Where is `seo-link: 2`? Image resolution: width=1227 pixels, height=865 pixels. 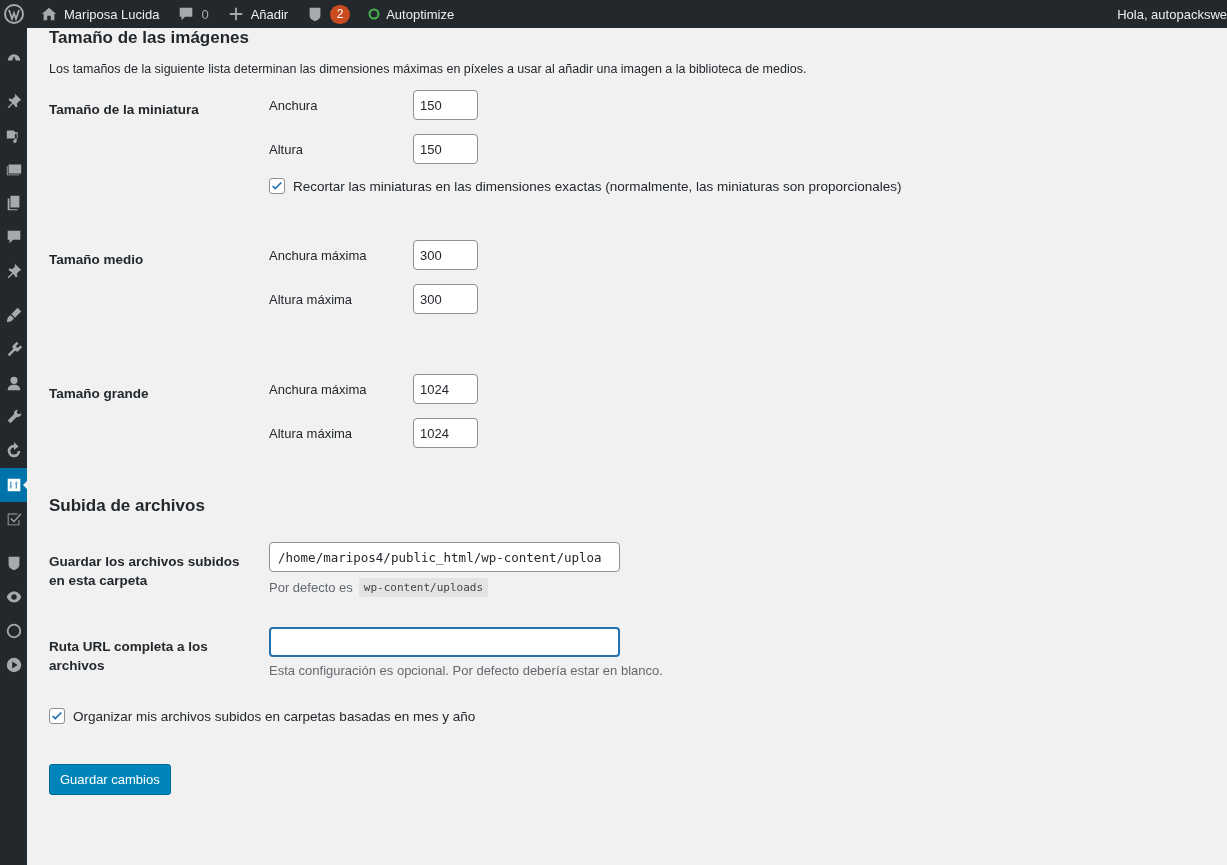 seo-link: 2 is located at coordinates (328, 14).